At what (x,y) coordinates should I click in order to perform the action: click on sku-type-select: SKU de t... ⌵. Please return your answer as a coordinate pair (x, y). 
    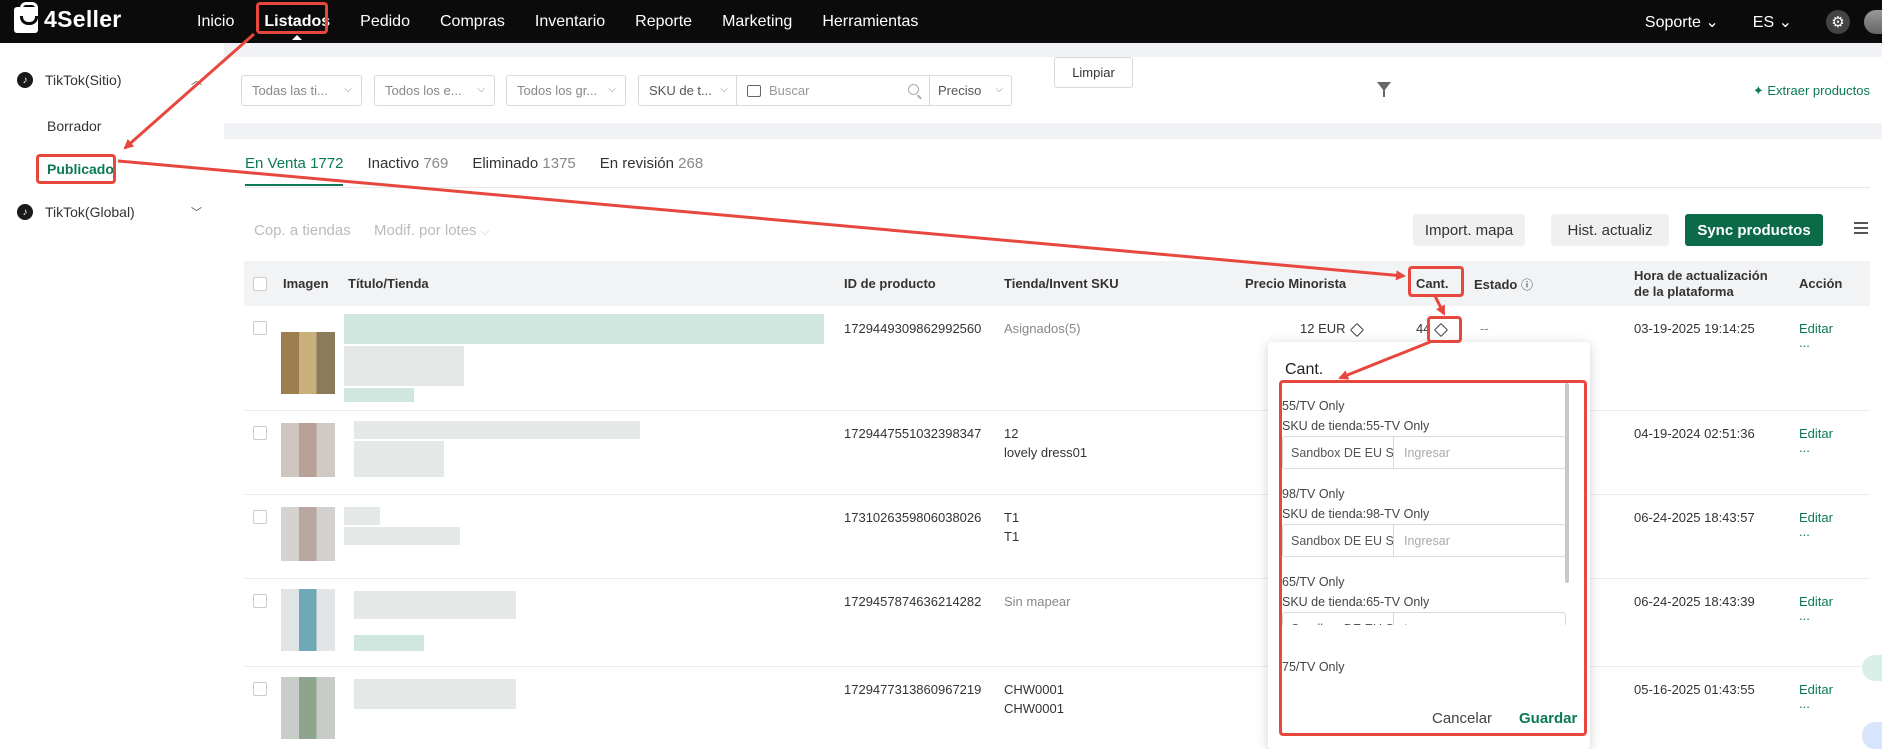
    Looking at the image, I should click on (688, 90).